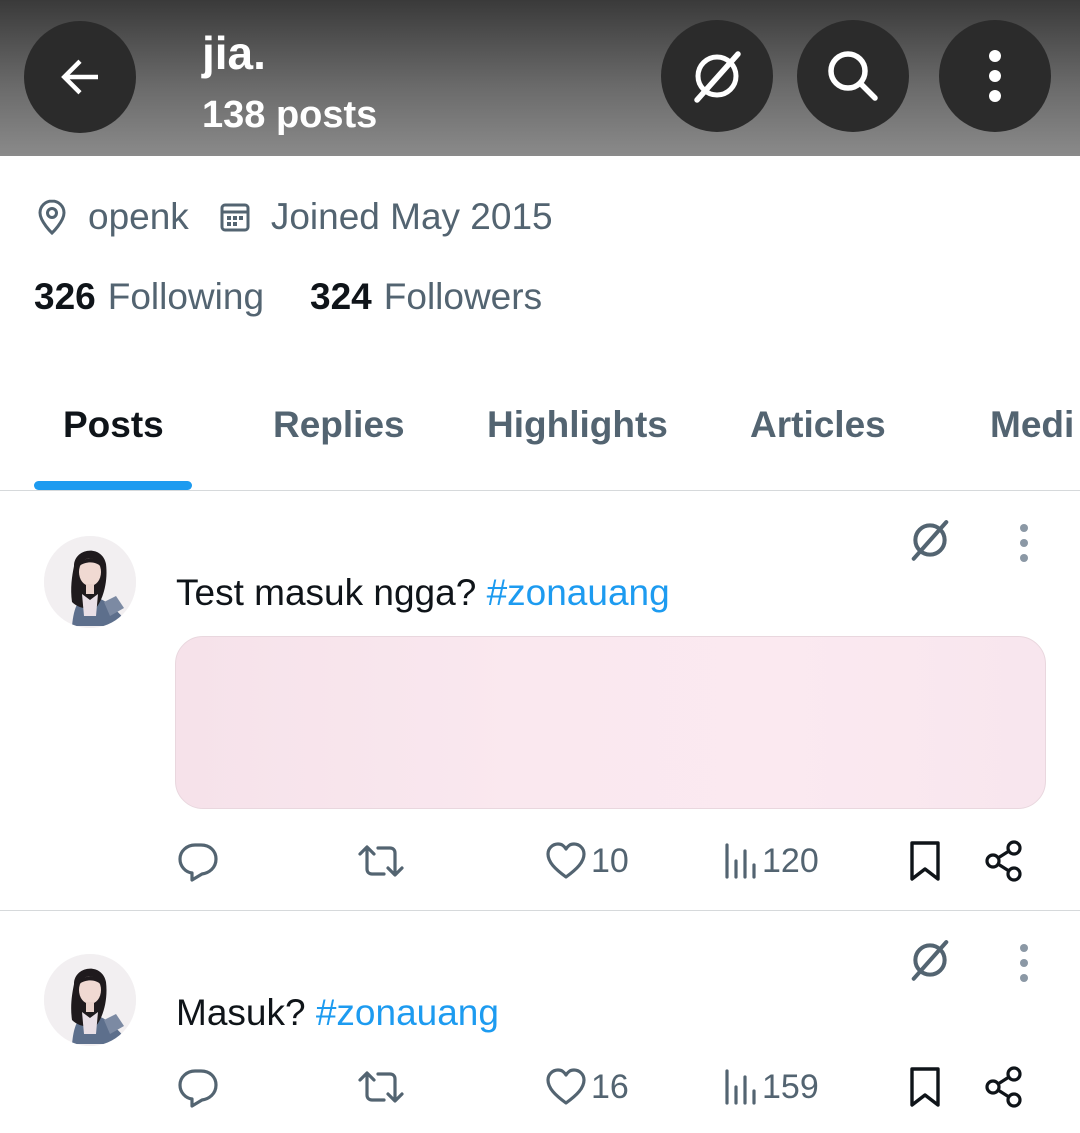 The height and width of the screenshot is (1133, 1080). I want to click on back-arrow-icon, so click(79, 77).